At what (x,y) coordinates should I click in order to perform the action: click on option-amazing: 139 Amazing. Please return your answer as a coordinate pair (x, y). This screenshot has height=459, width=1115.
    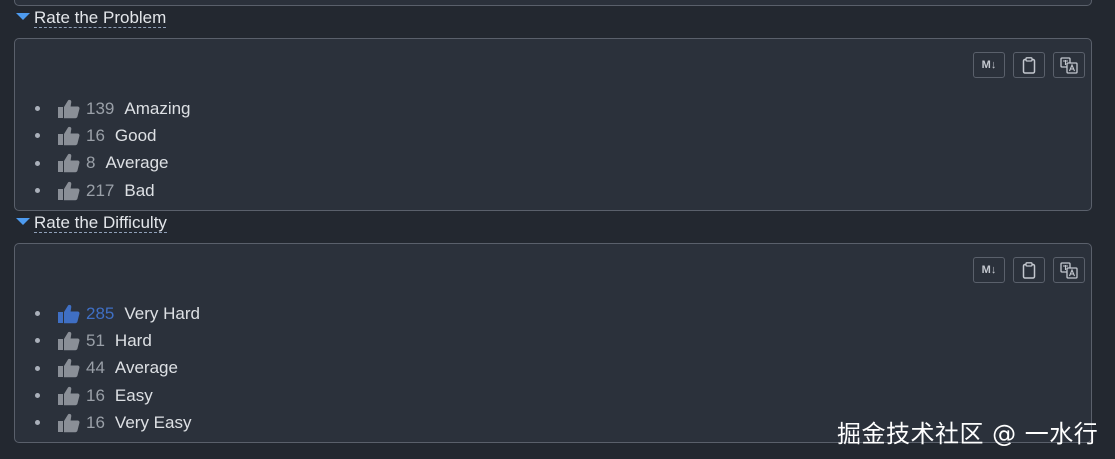
    Looking at the image, I should click on (113, 108).